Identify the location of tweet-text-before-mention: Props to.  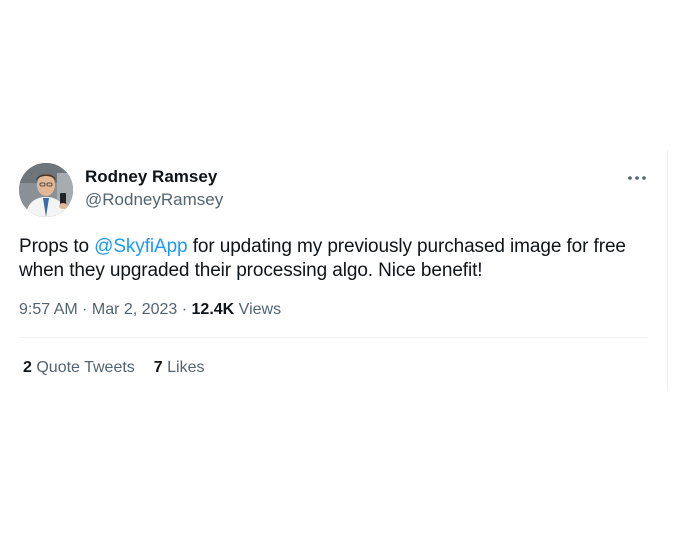
(57, 246).